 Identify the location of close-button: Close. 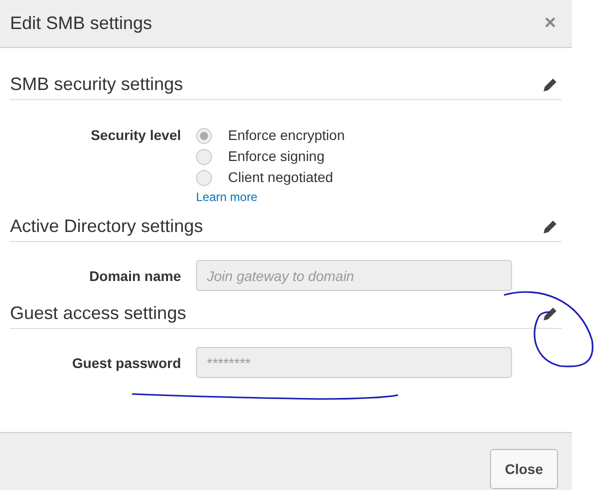
(524, 469).